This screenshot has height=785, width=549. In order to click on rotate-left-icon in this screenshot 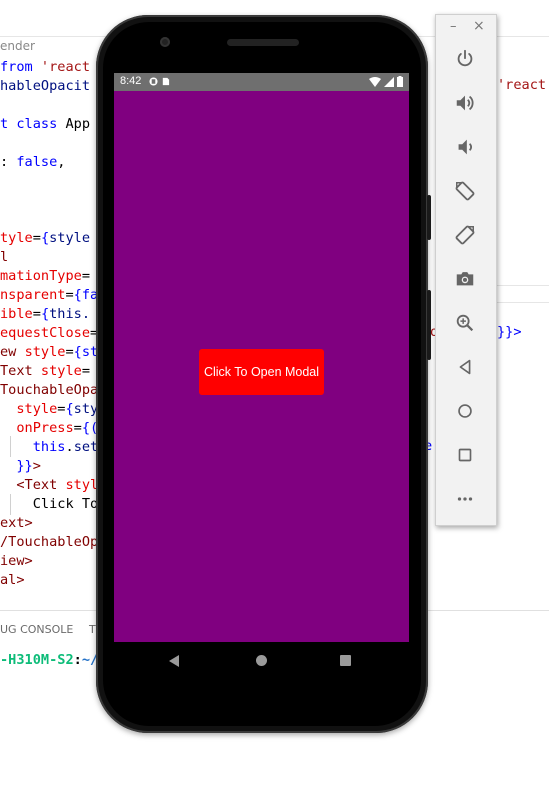, I will do `click(465, 191)`.